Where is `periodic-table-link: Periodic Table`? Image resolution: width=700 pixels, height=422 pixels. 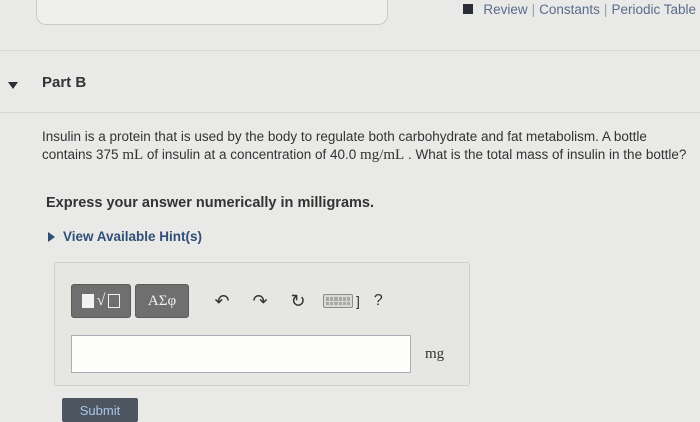 periodic-table-link: Periodic Table is located at coordinates (653, 9).